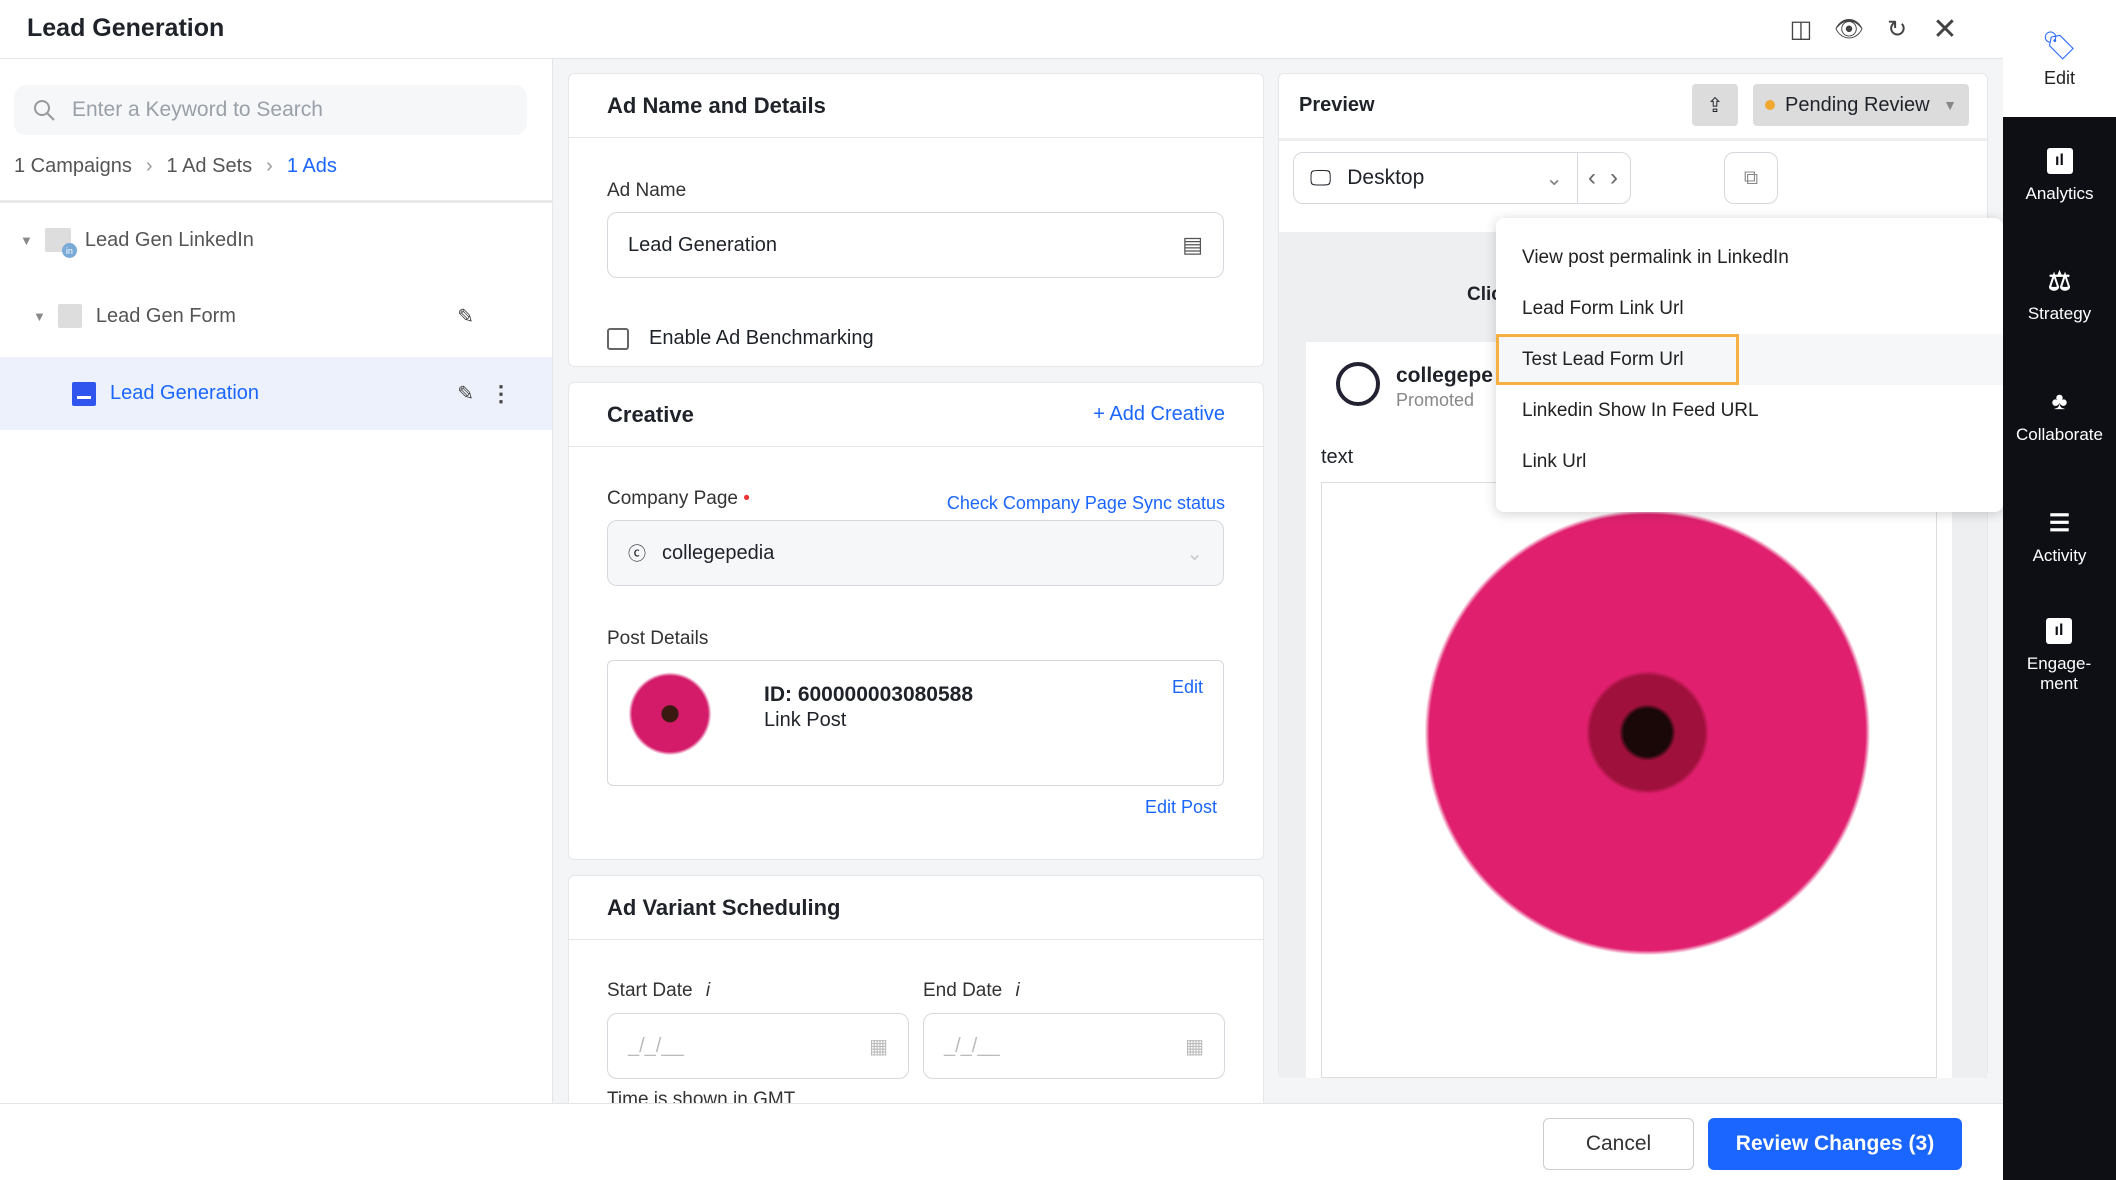  What do you see at coordinates (276, 201) in the screenshot?
I see `divider` at bounding box center [276, 201].